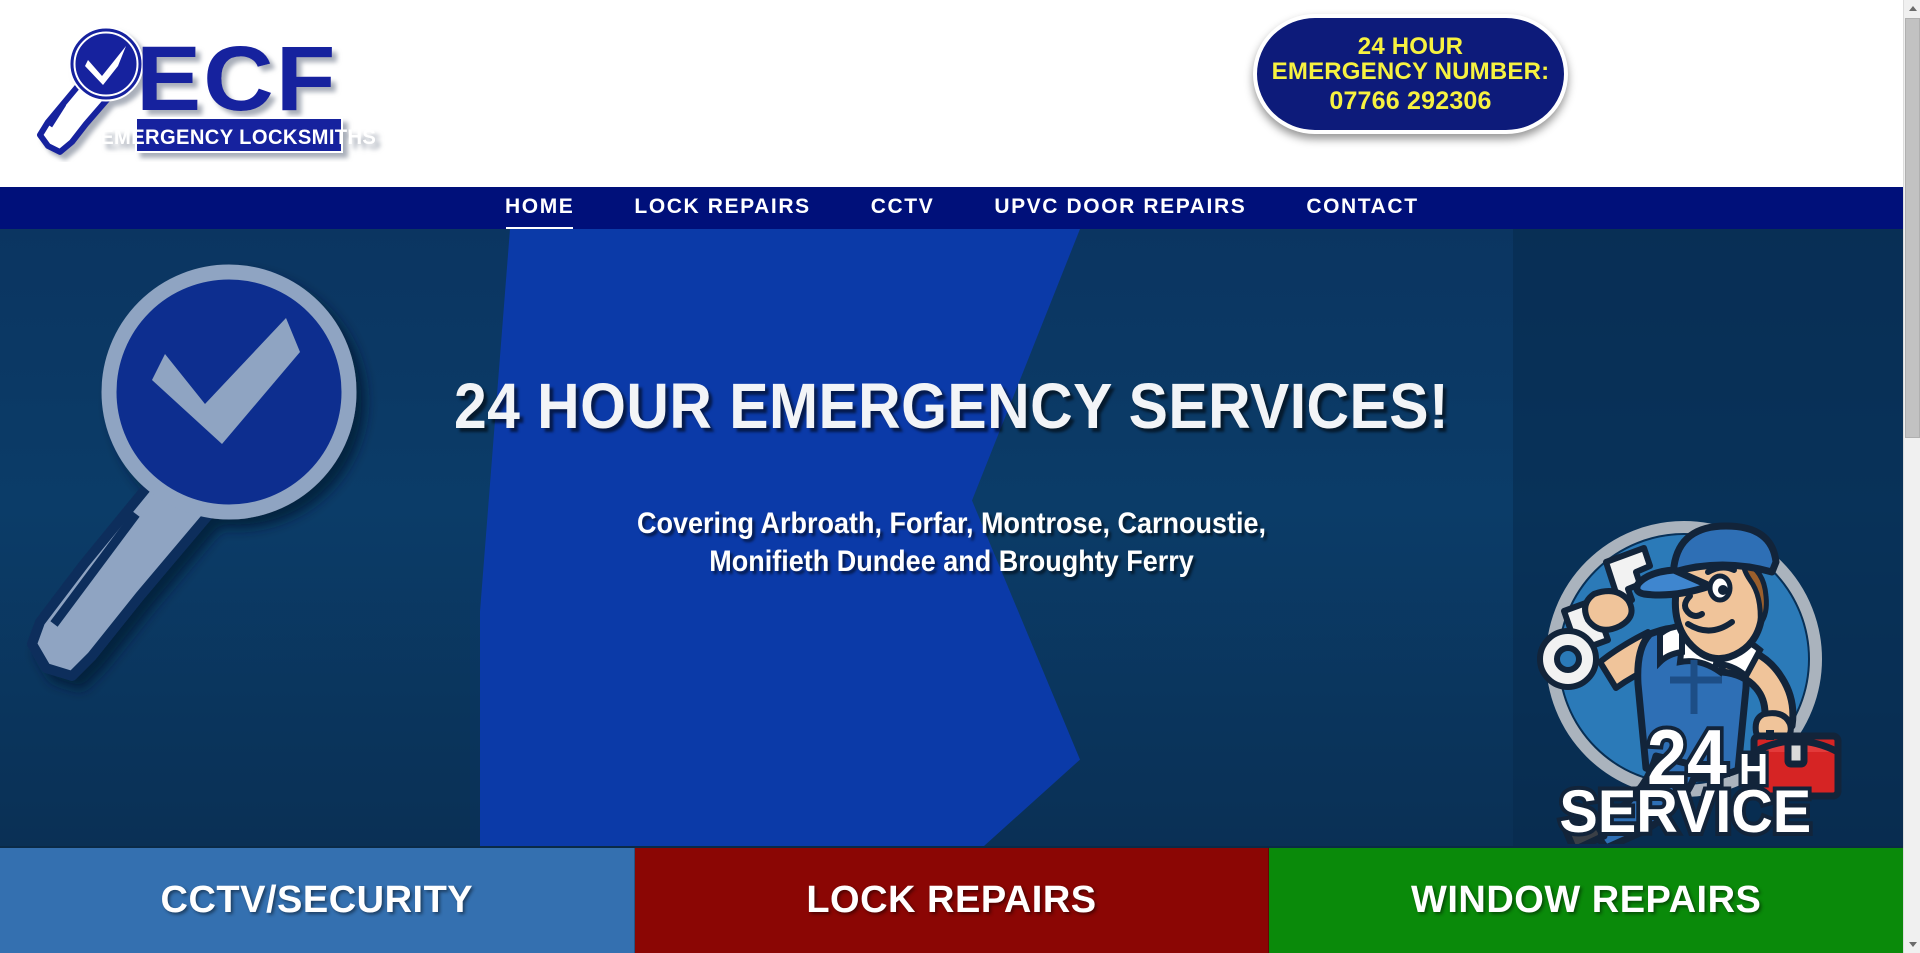  I want to click on svg-text: ECF, so click(236, 79).